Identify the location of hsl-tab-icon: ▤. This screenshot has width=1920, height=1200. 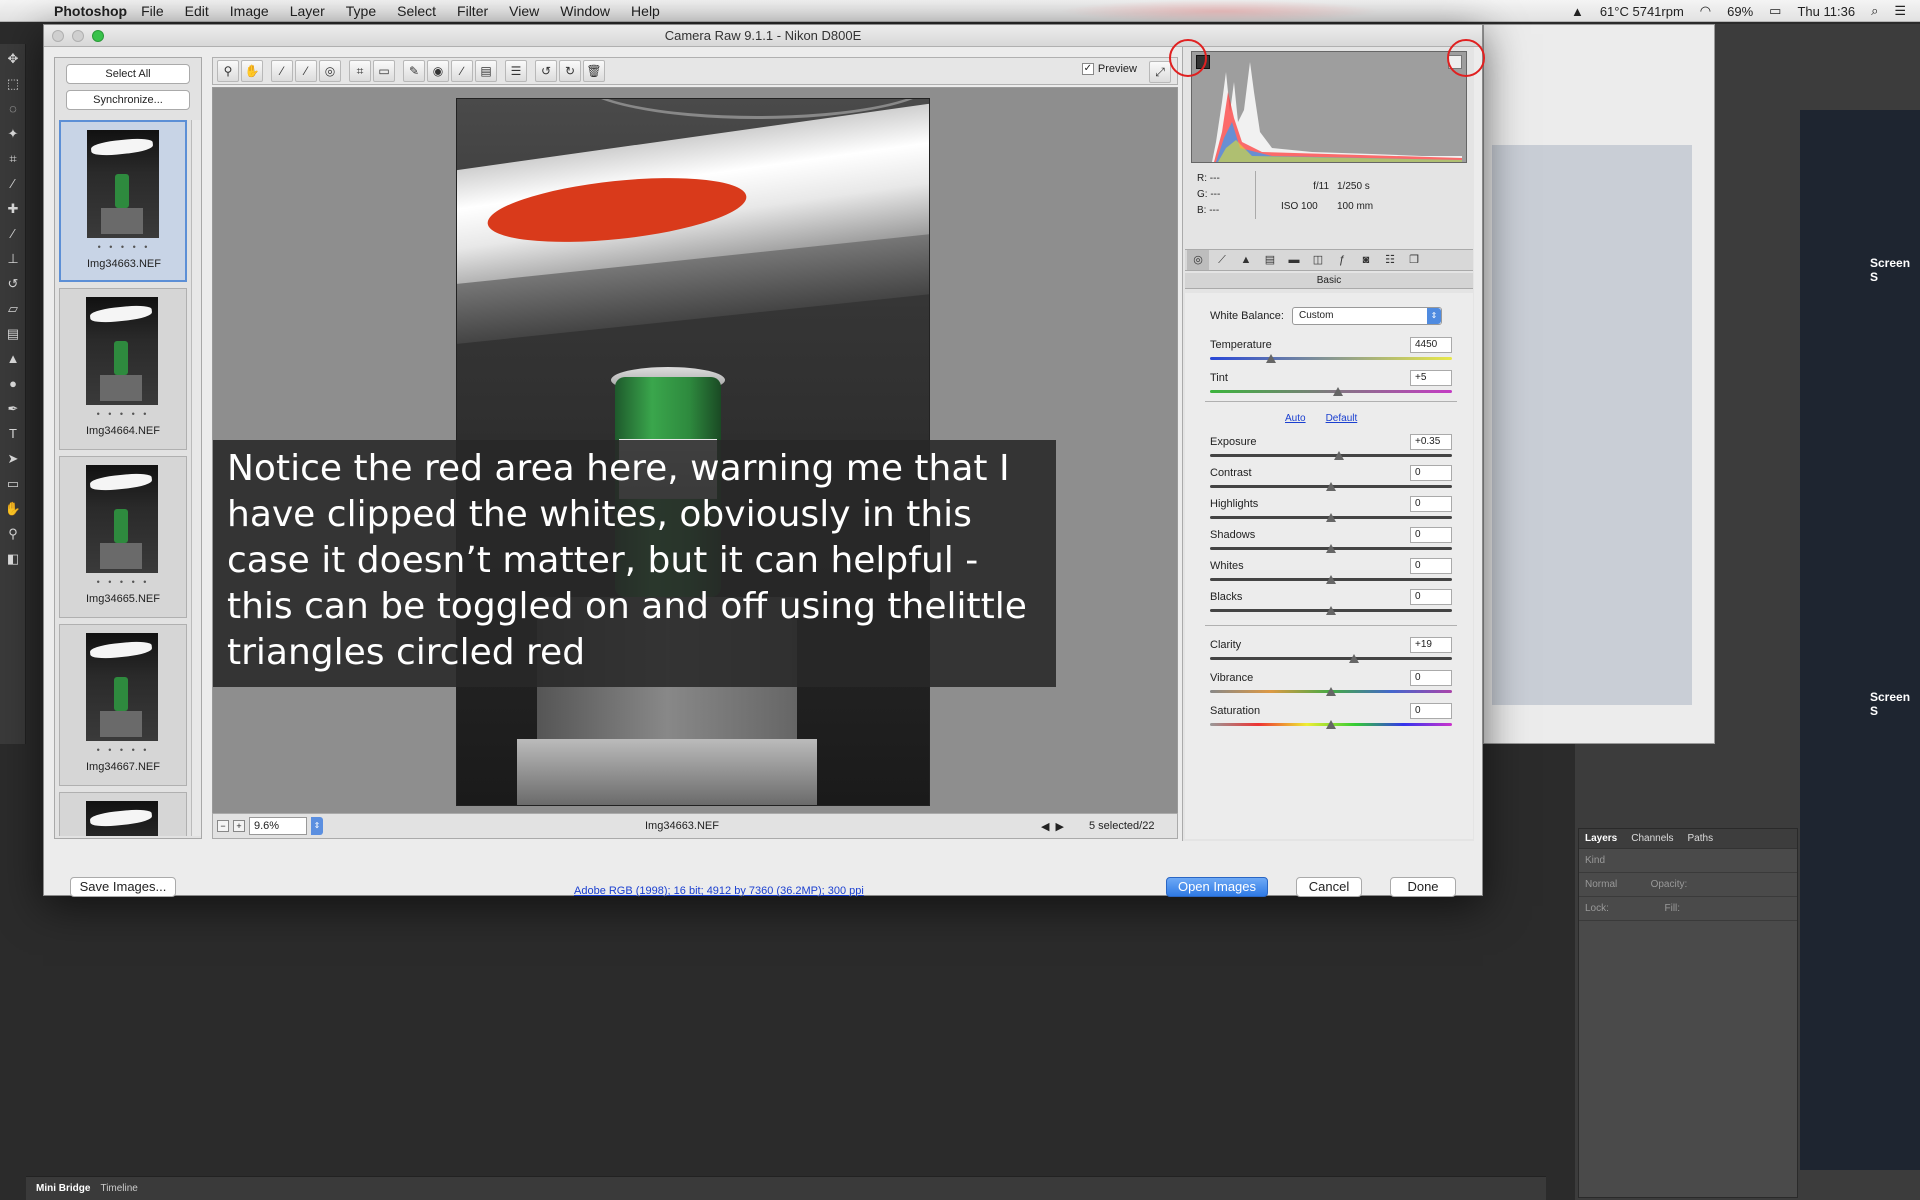
(1270, 260).